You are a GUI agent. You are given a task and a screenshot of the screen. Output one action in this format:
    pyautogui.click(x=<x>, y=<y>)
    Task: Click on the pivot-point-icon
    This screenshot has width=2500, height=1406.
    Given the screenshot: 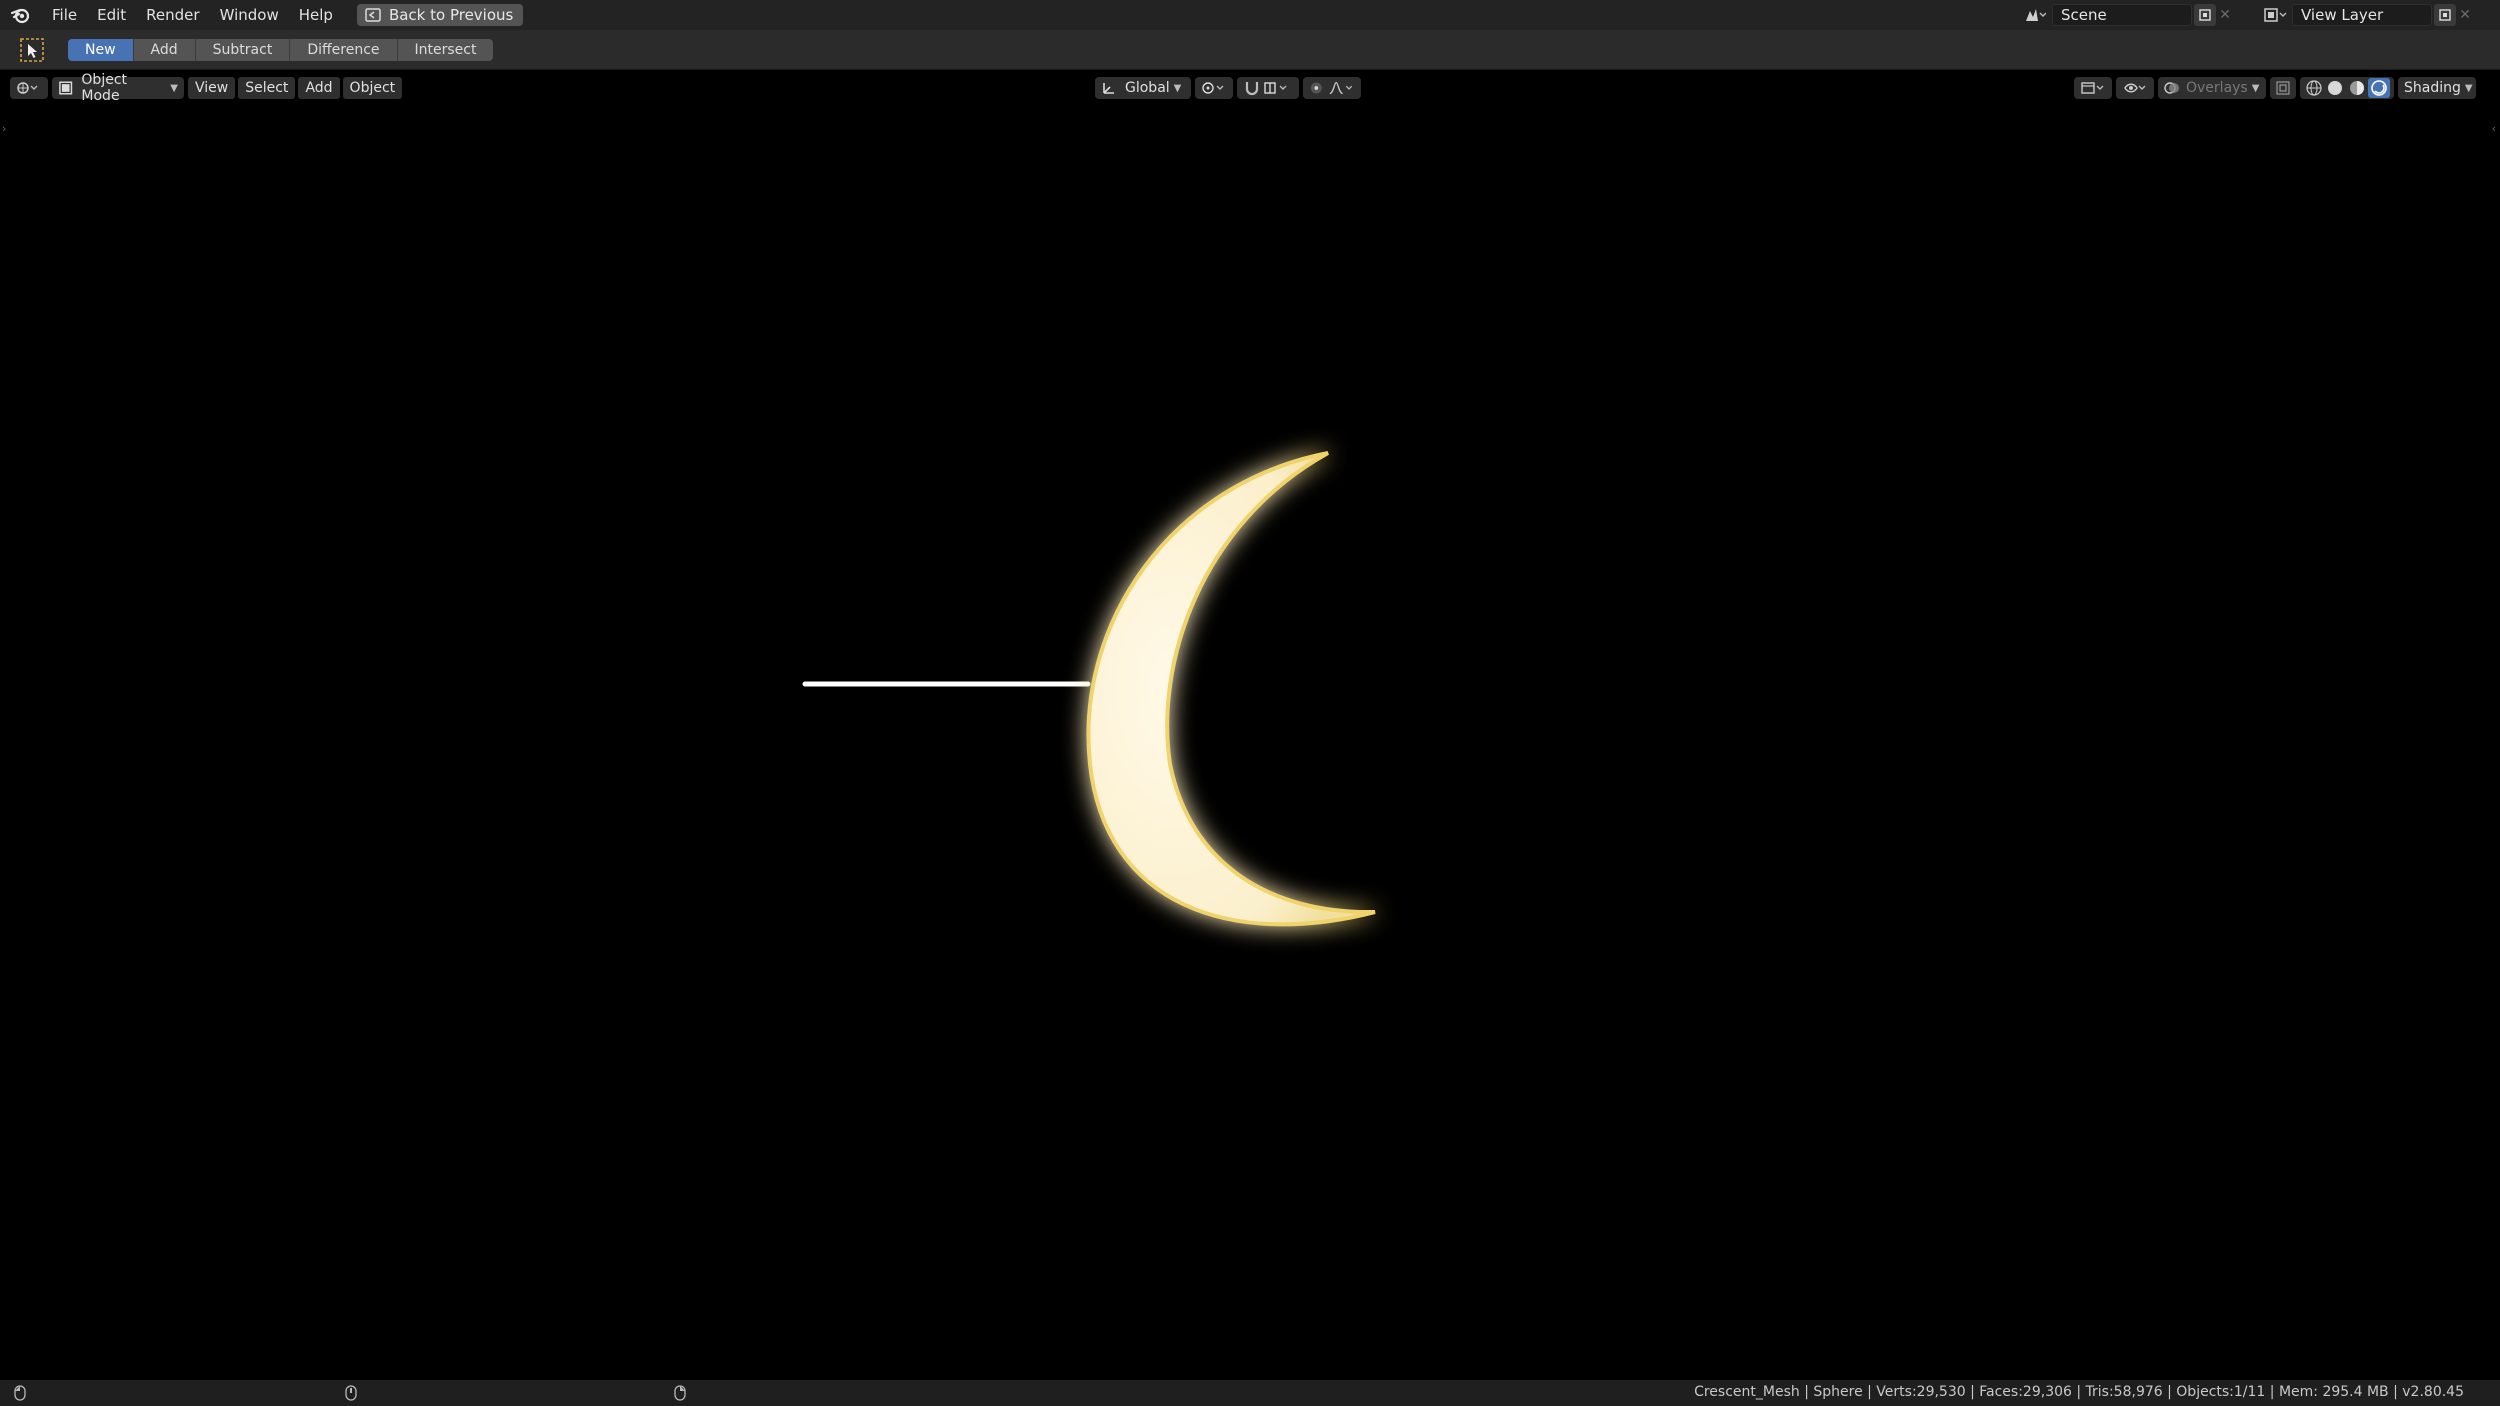 What is the action you would take?
    pyautogui.click(x=1213, y=88)
    